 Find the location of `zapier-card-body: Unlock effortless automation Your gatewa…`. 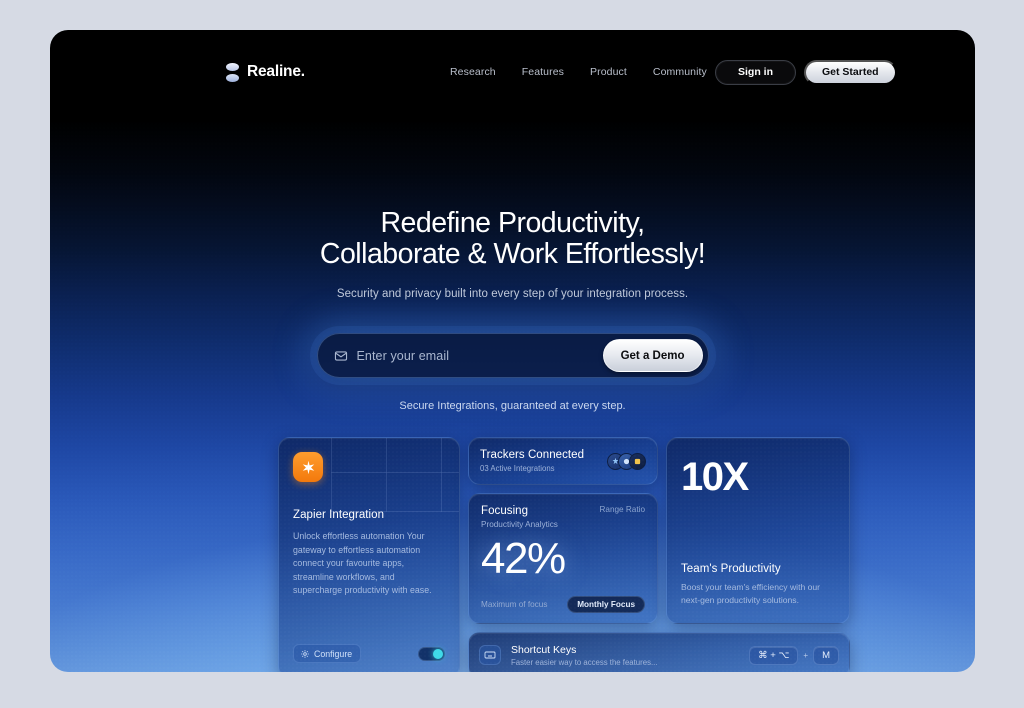

zapier-card-body: Unlock effortless automation Your gatewa… is located at coordinates (362, 563).